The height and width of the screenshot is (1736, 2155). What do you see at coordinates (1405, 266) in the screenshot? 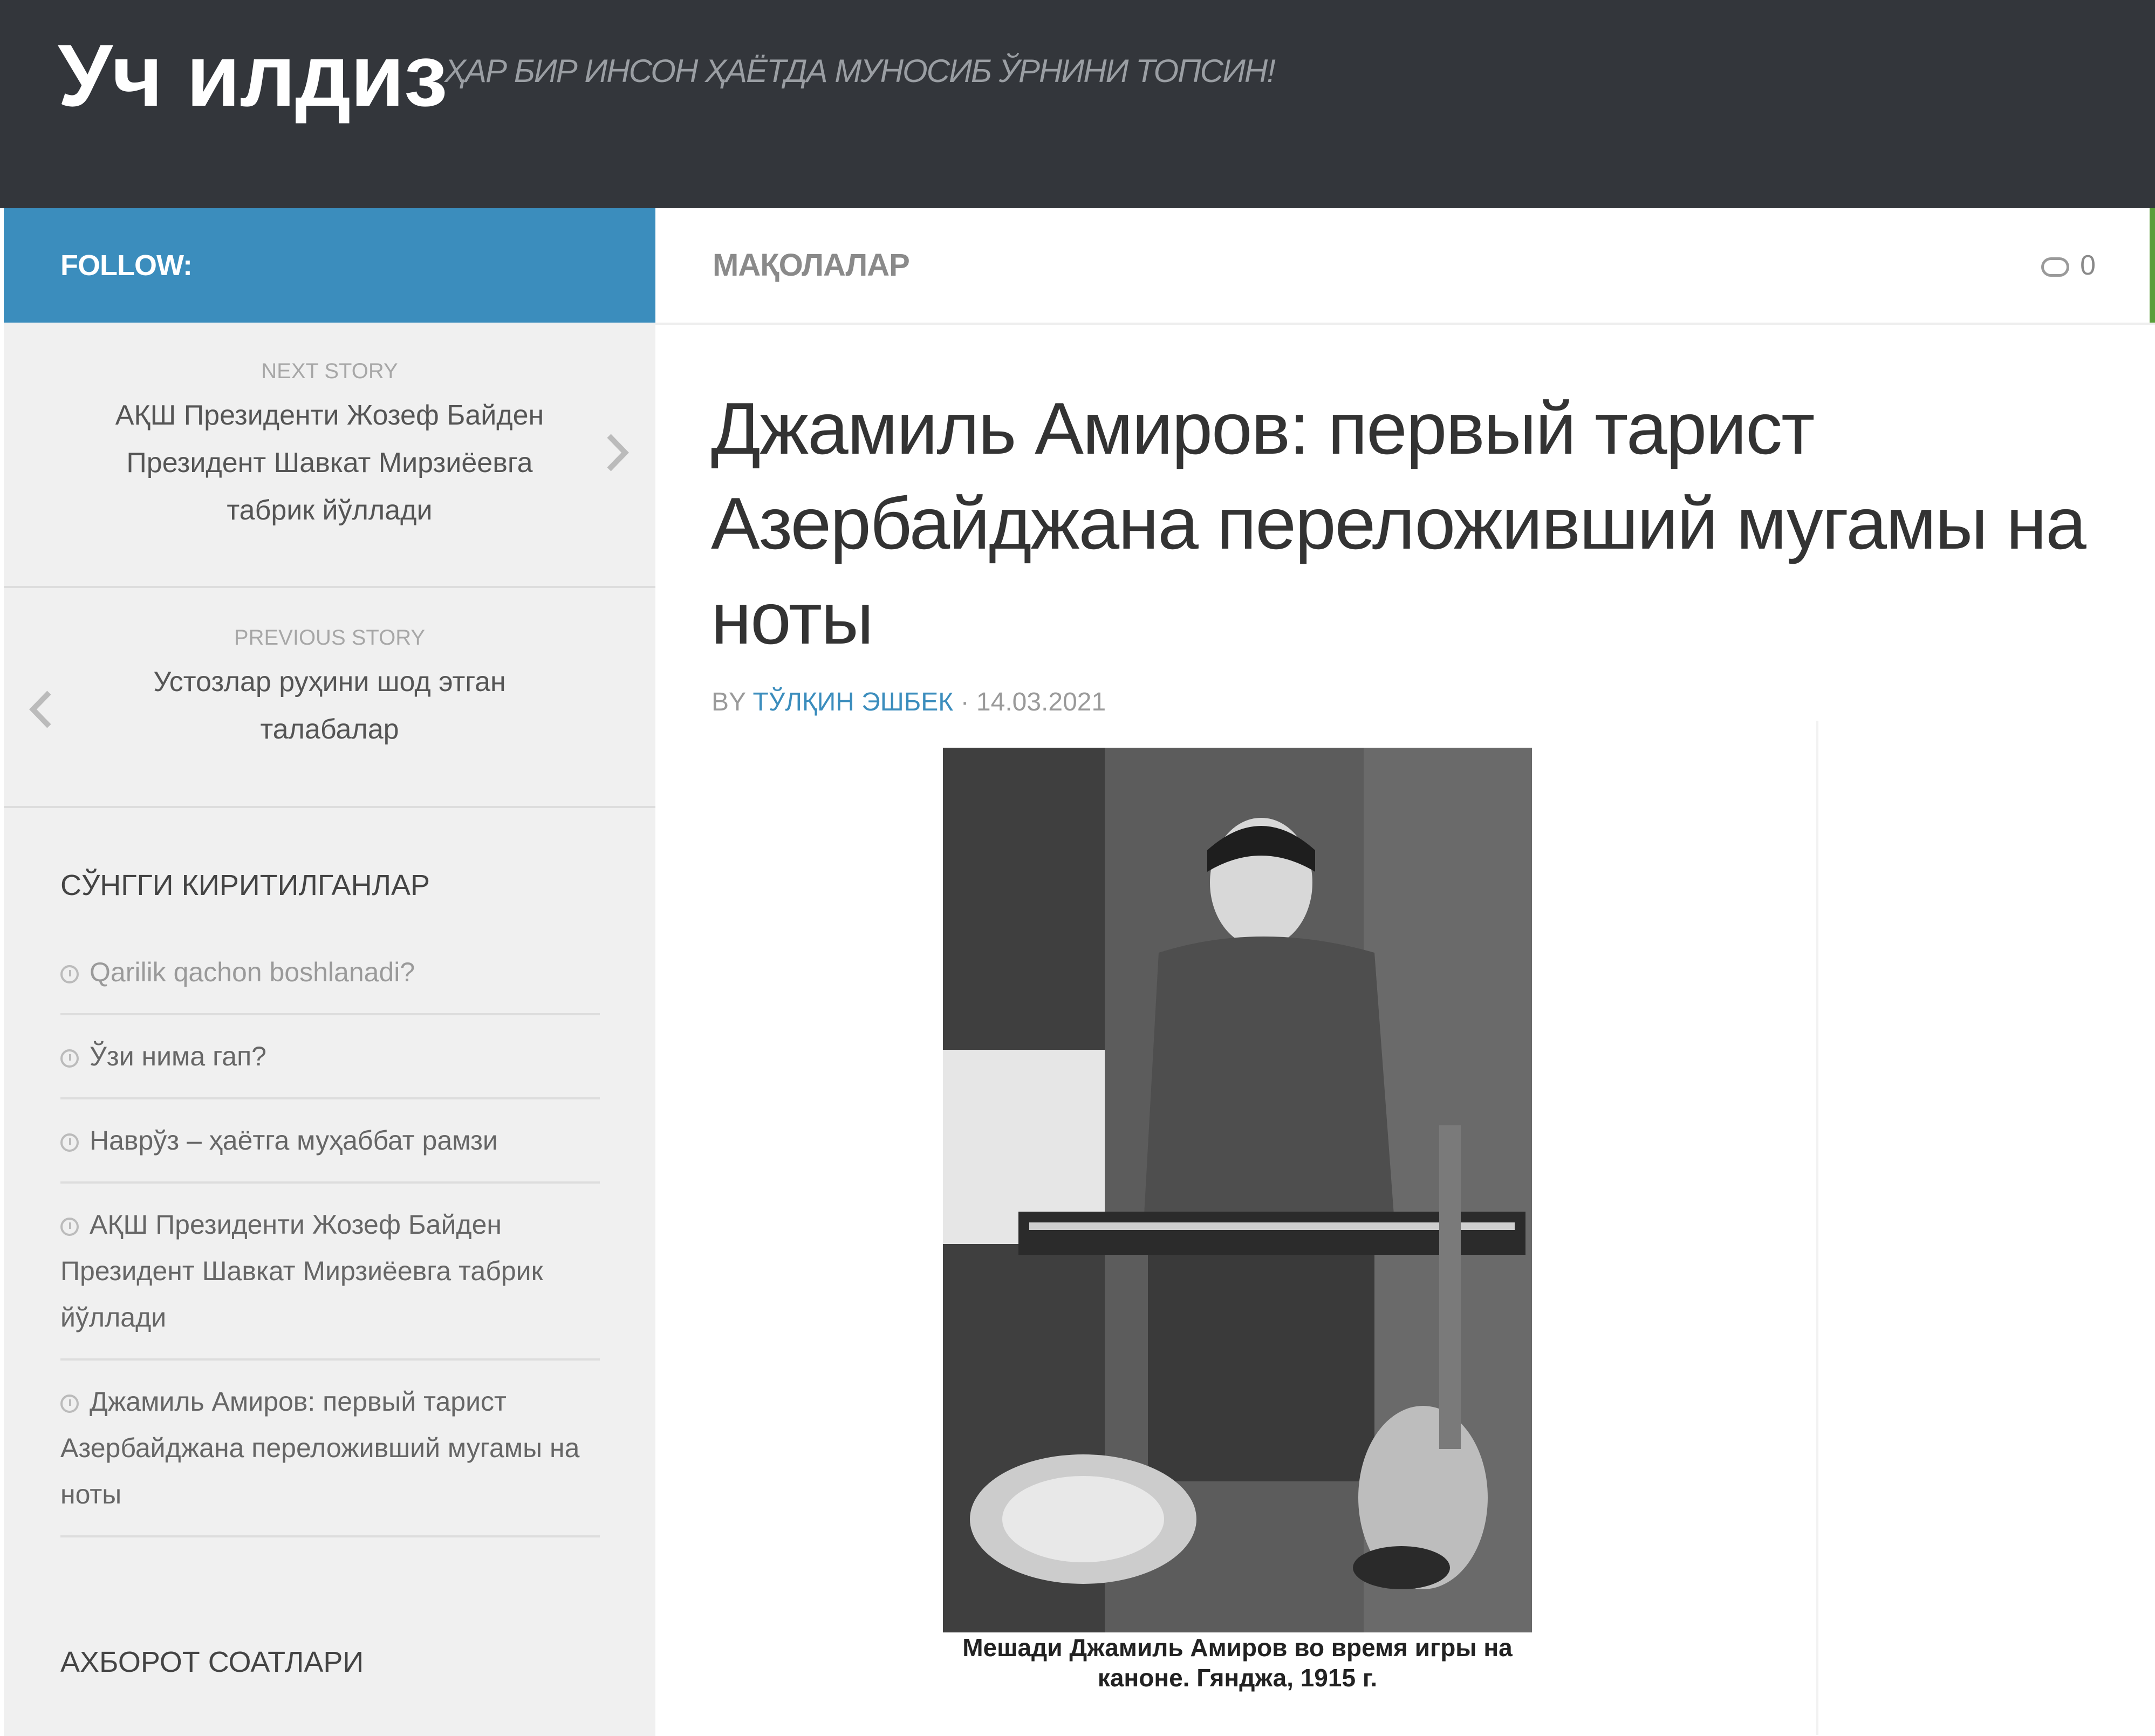
I see `post-topbar: МАҚОЛАЛАР 0` at bounding box center [1405, 266].